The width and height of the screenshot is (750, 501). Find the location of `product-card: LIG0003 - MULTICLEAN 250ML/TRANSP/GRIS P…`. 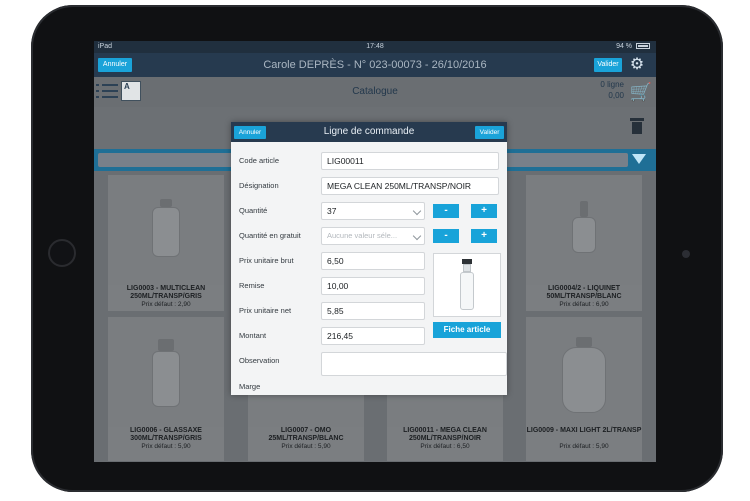

product-card: LIG0003 - MULTICLEAN 250ML/TRANSP/GRIS P… is located at coordinates (166, 243).